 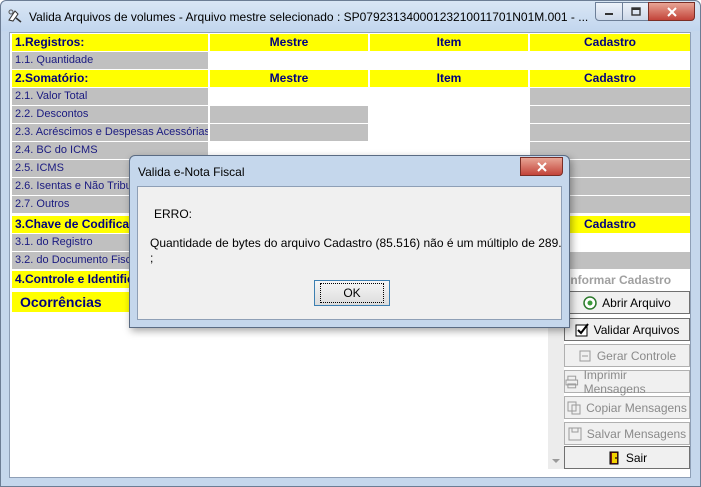 I want to click on row-quantidade: 1.1. Quantidade, so click(x=351, y=60).